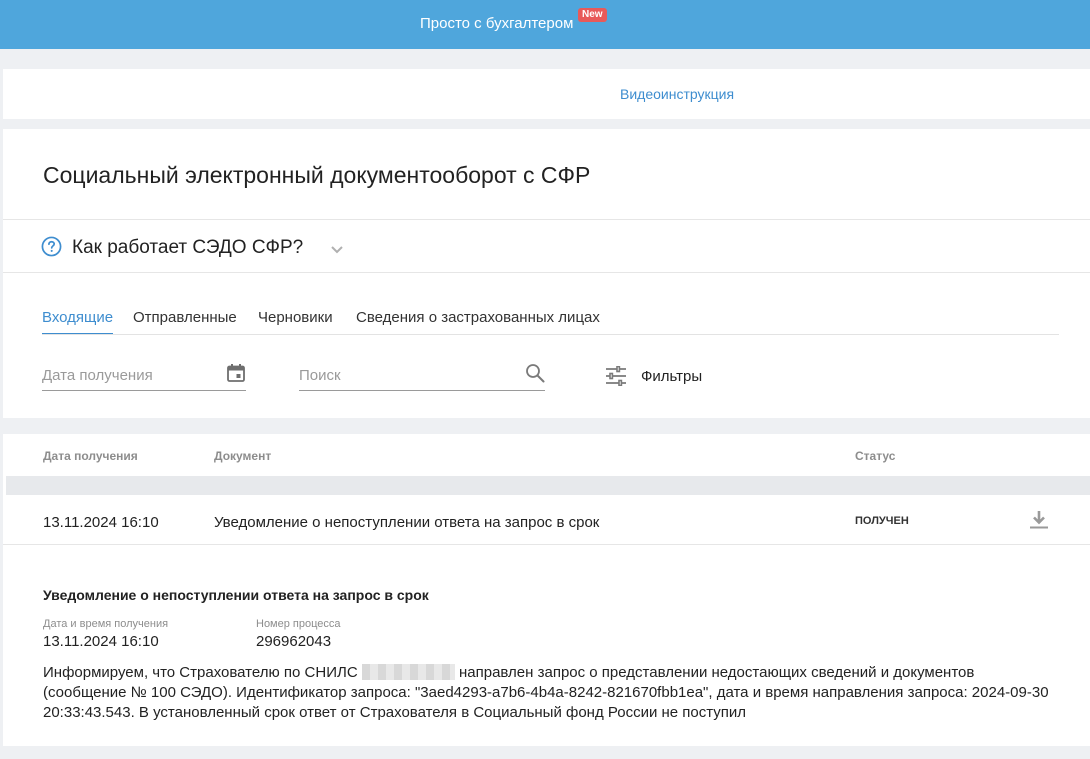 Image resolution: width=1090 pixels, height=759 pixels. I want to click on column-header-date: Дата получения, so click(90, 456).